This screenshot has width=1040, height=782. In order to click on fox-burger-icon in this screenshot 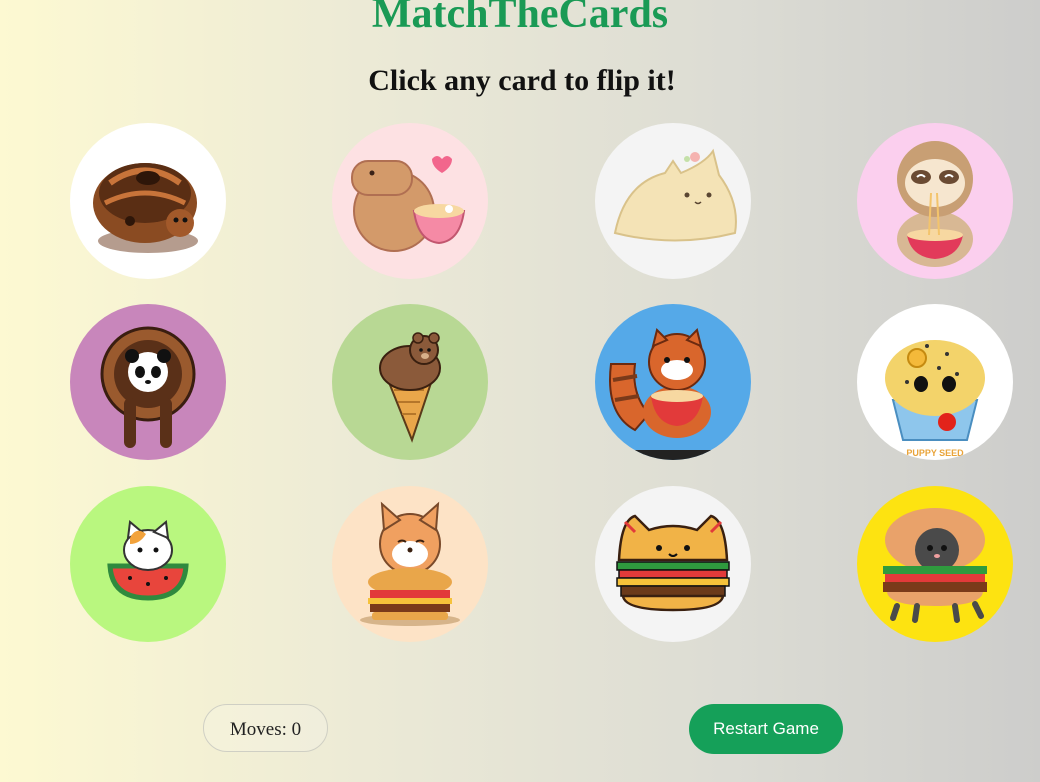, I will do `click(410, 564)`.